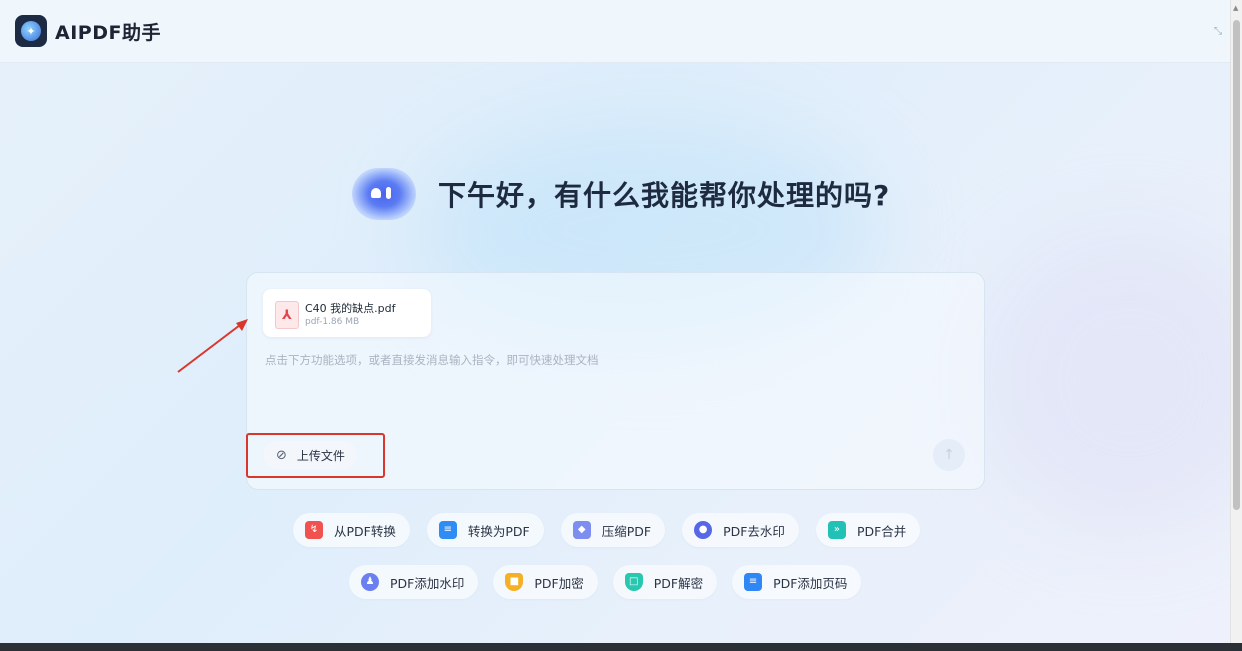 The height and width of the screenshot is (651, 1242). What do you see at coordinates (370, 582) in the screenshot?
I see `add-watermark-icon: ♟` at bounding box center [370, 582].